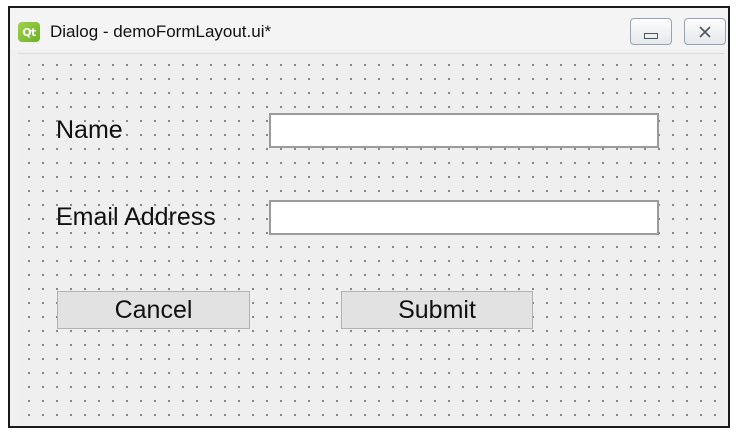  I want to click on minimize-button, so click(651, 31).